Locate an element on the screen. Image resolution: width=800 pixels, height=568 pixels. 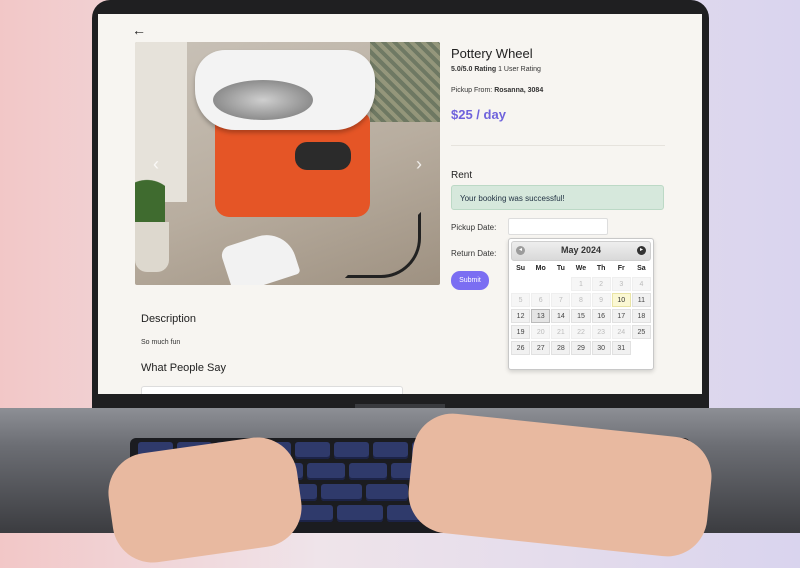
rating-value: 5.0/5.0 Rating is located at coordinates (474, 69).